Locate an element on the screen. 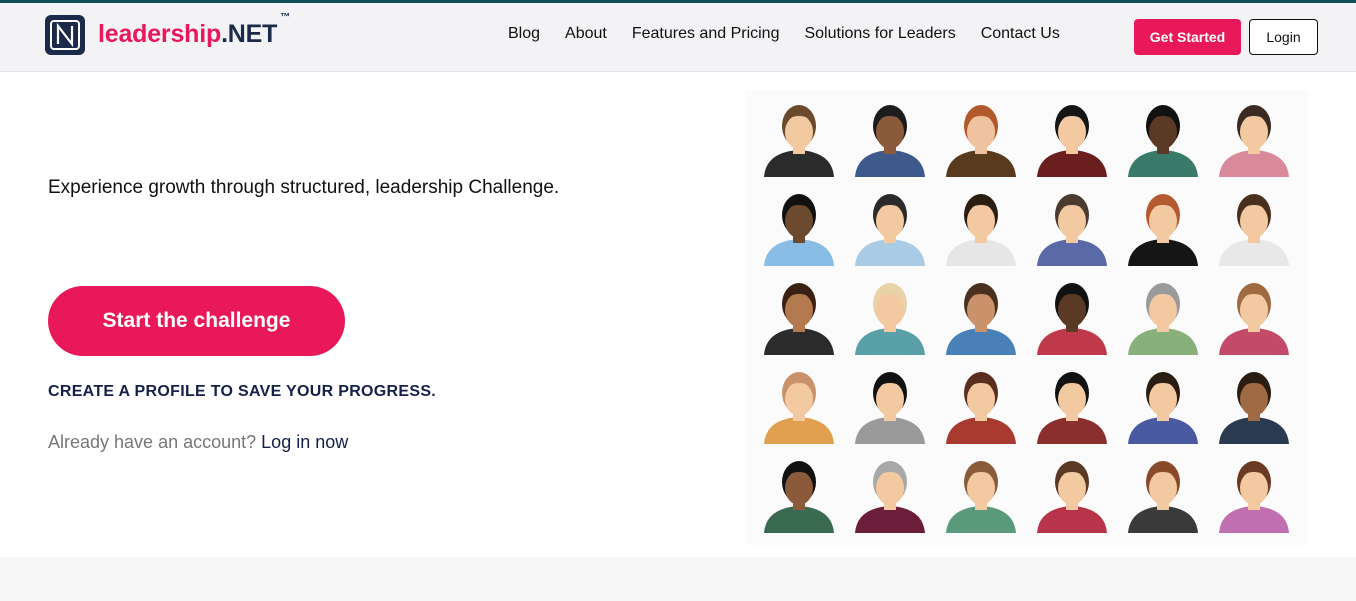 The image size is (1356, 601). nav-contact-us: Contact Us is located at coordinates (1020, 34).